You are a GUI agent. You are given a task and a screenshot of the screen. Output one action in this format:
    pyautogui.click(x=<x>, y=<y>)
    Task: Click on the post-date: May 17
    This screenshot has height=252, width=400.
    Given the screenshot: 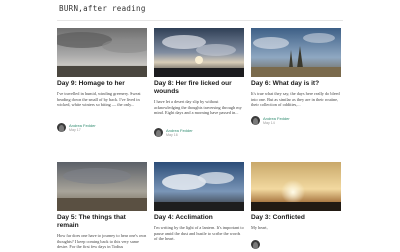 What is the action you would take?
    pyautogui.click(x=75, y=130)
    